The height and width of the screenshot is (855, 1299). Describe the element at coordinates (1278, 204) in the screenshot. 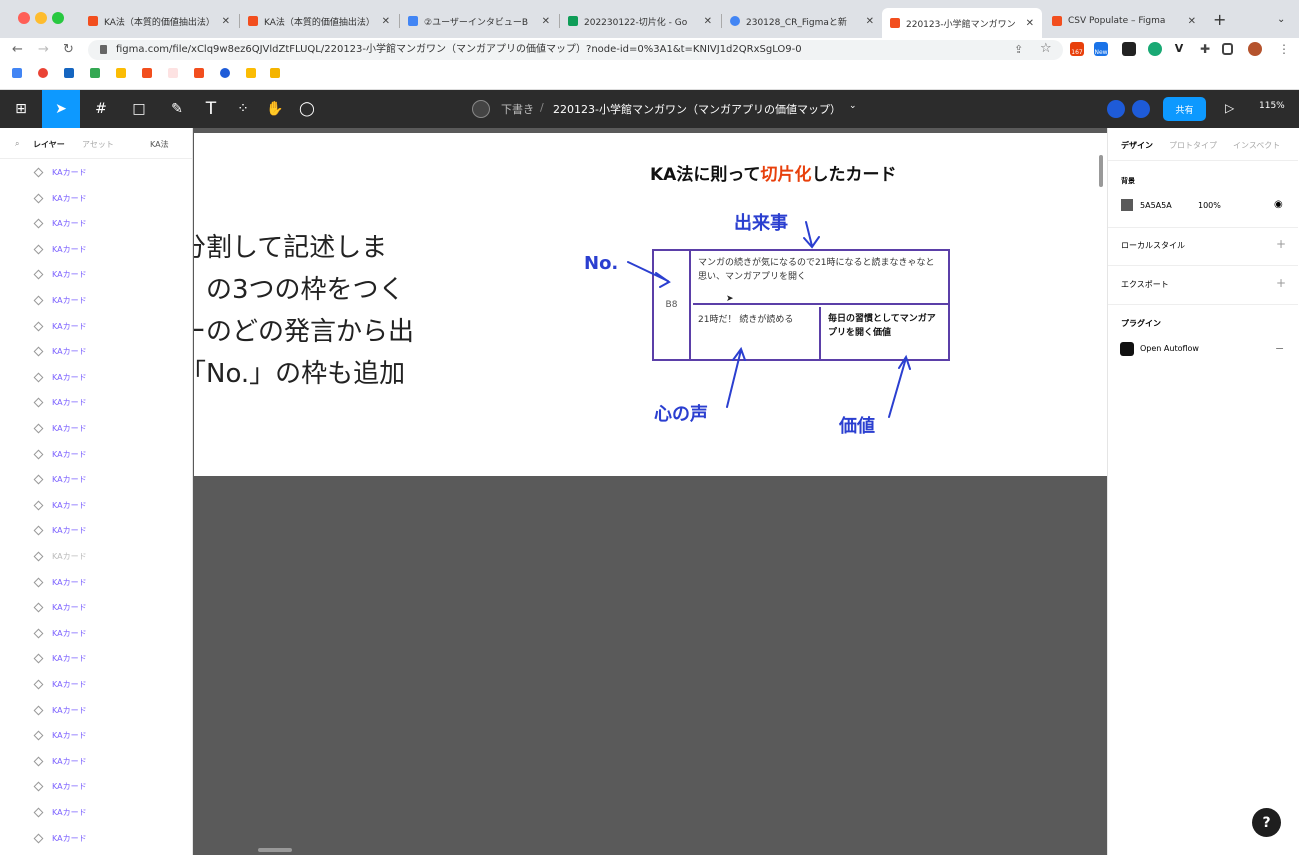

I see `eye-icon: ◉` at that location.